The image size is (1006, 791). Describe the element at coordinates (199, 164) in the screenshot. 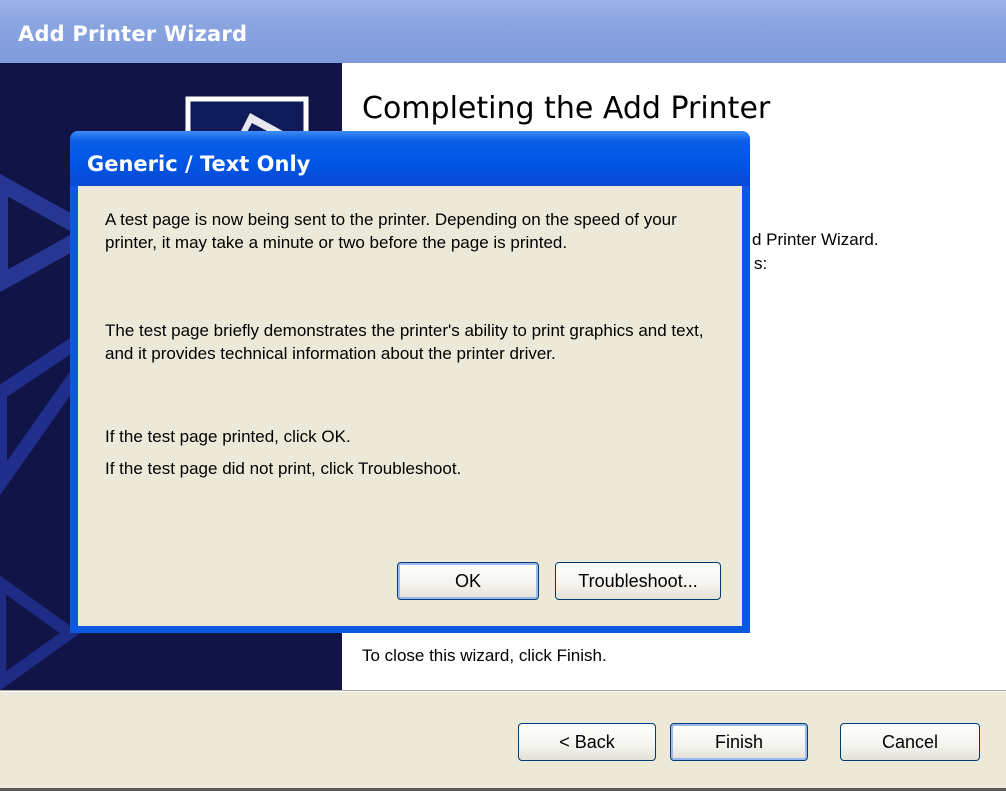

I see `dialog-title: Generic / Text Only` at that location.